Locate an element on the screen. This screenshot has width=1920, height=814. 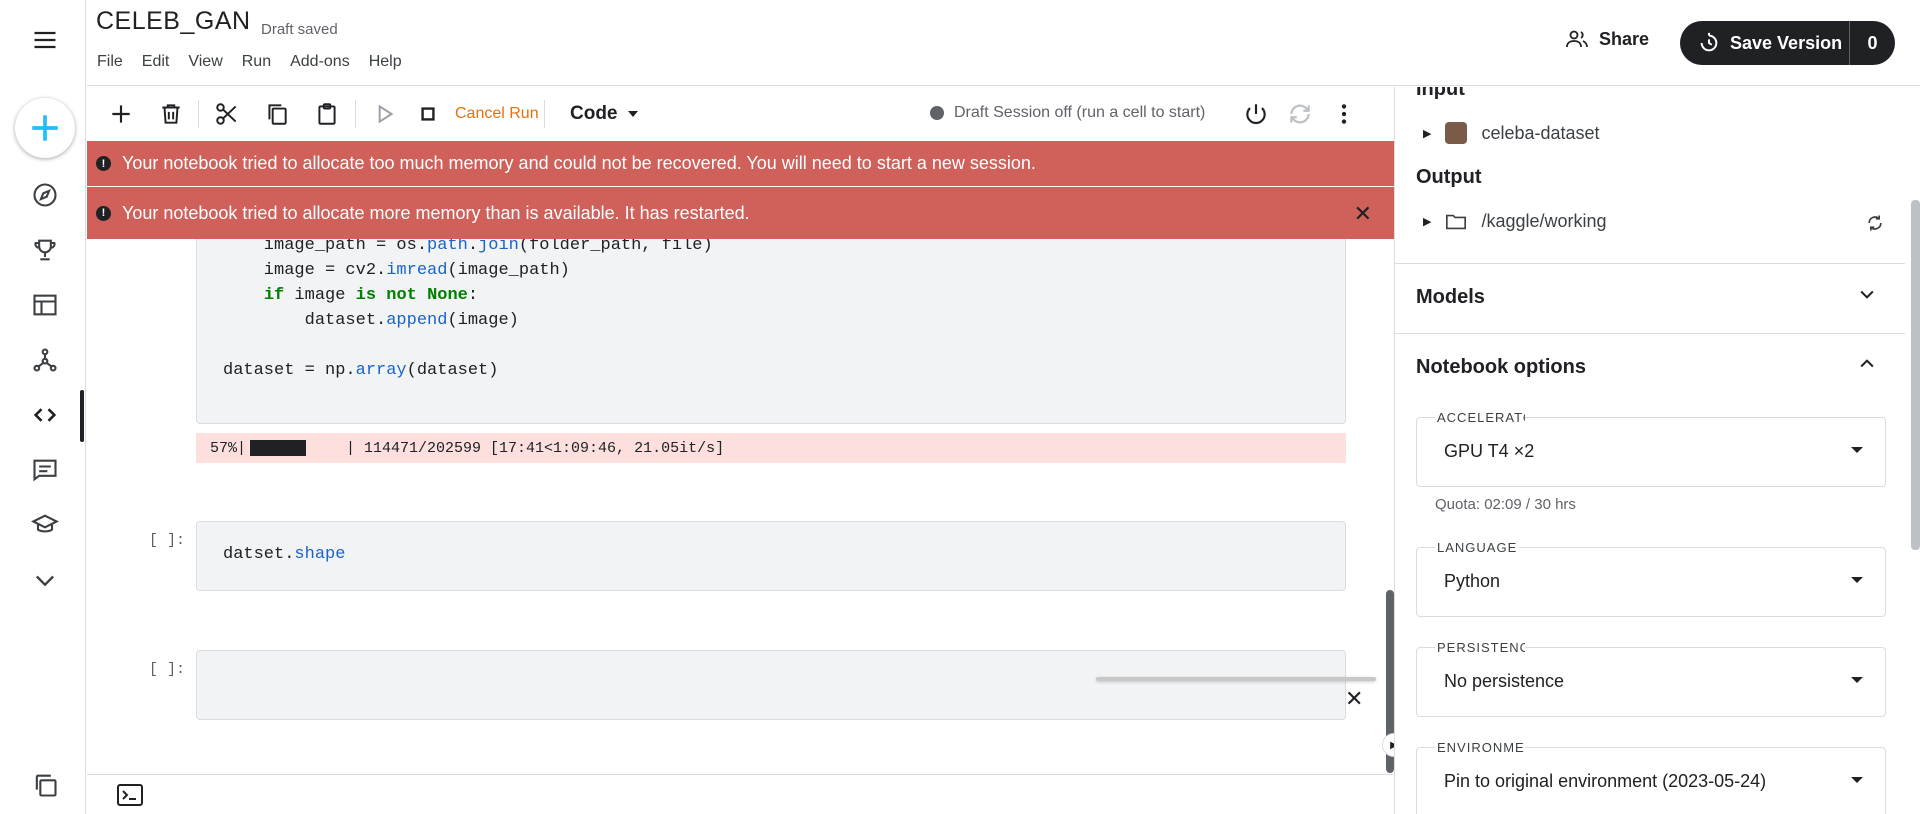
output-folder-item: ▶ /kaggle/working is located at coordinates (1515, 221).